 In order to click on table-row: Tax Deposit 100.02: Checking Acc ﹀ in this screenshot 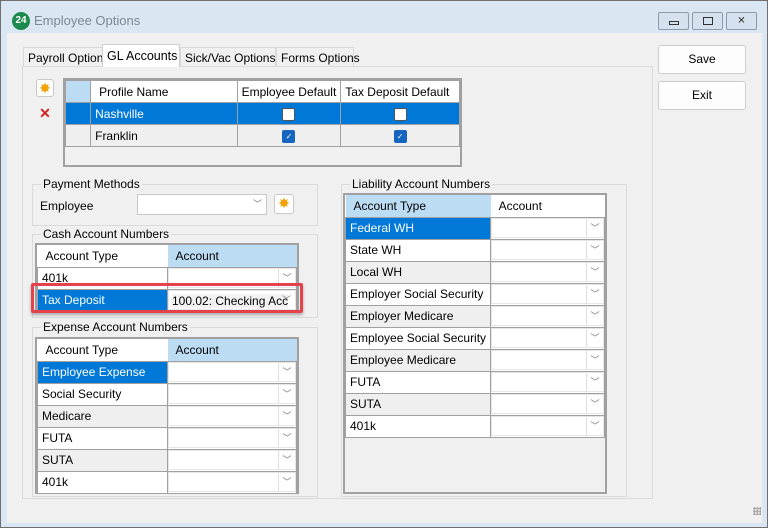, I will do `click(167, 300)`.